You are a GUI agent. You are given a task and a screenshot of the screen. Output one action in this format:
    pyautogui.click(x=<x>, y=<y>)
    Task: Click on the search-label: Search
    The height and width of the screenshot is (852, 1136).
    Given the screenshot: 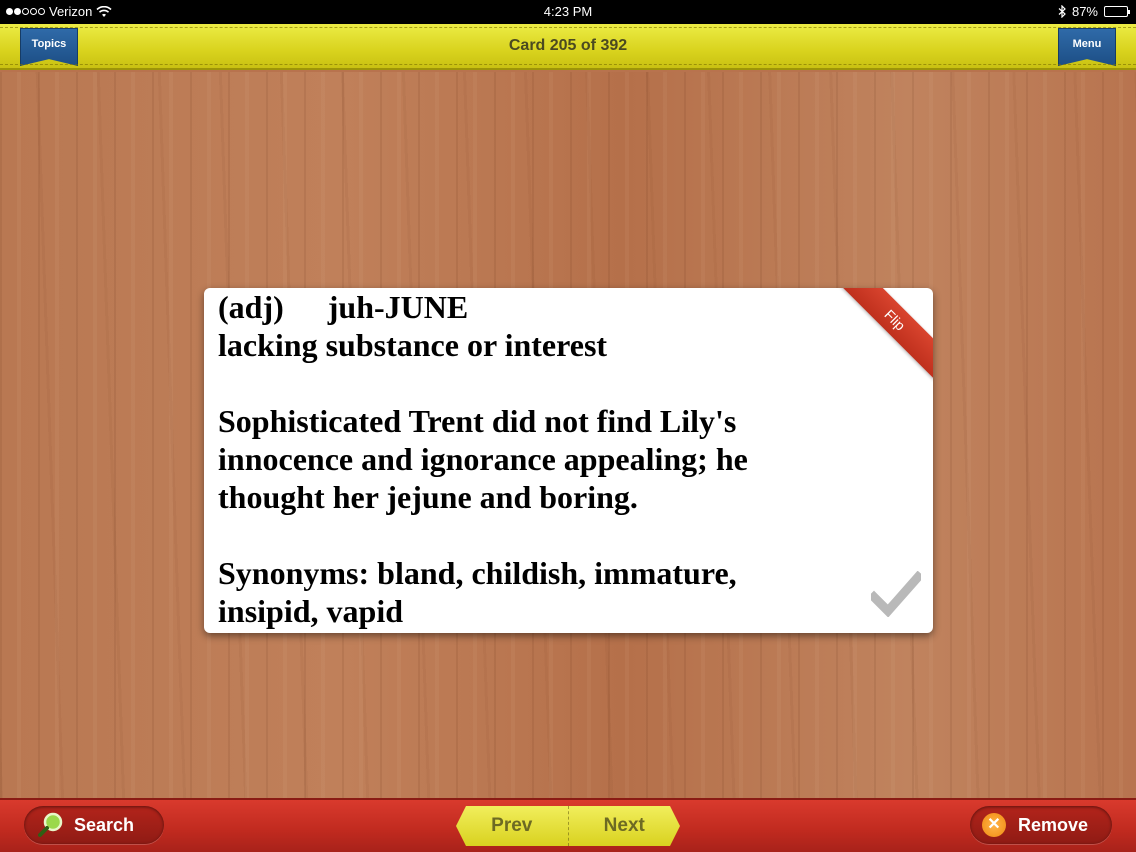 What is the action you would take?
    pyautogui.click(x=104, y=824)
    